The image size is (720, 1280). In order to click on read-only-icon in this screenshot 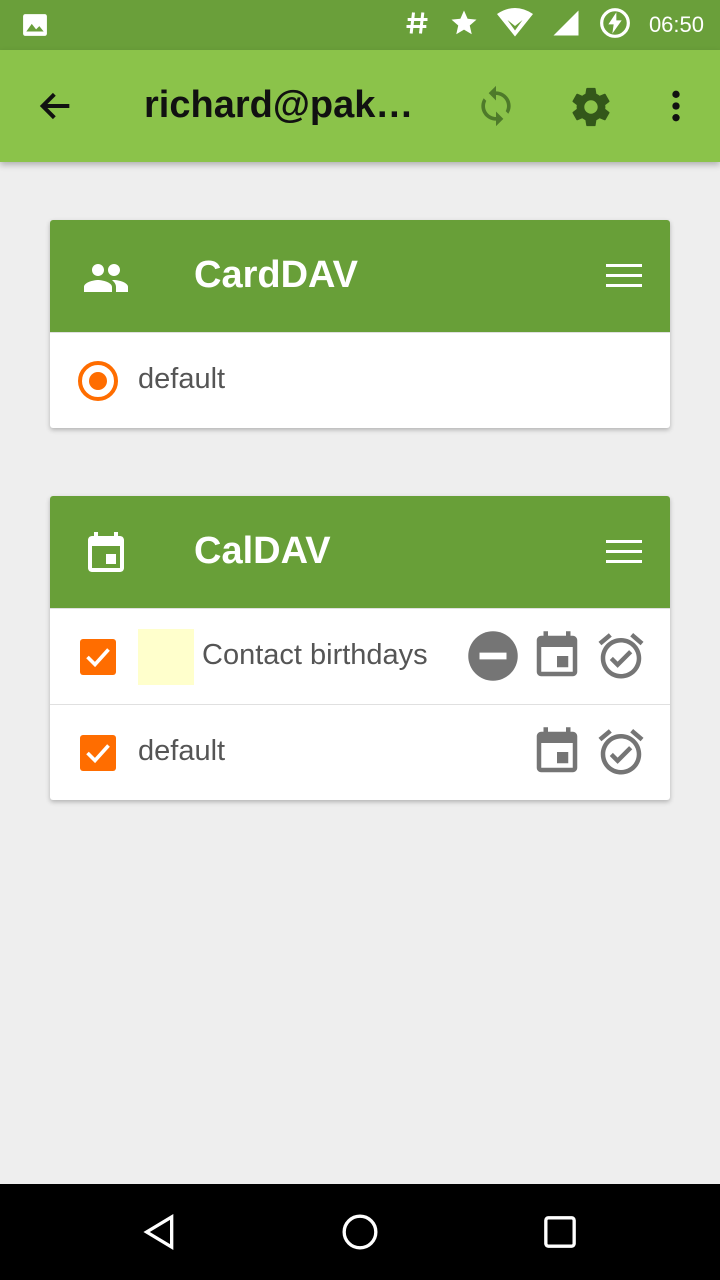, I will do `click(493, 656)`.